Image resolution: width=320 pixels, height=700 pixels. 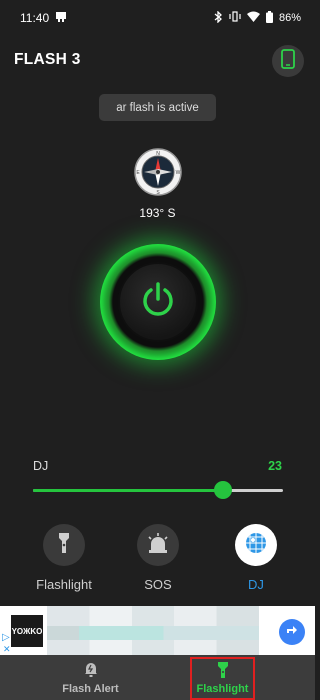 I want to click on app-title: FLASH 3, so click(x=47, y=59).